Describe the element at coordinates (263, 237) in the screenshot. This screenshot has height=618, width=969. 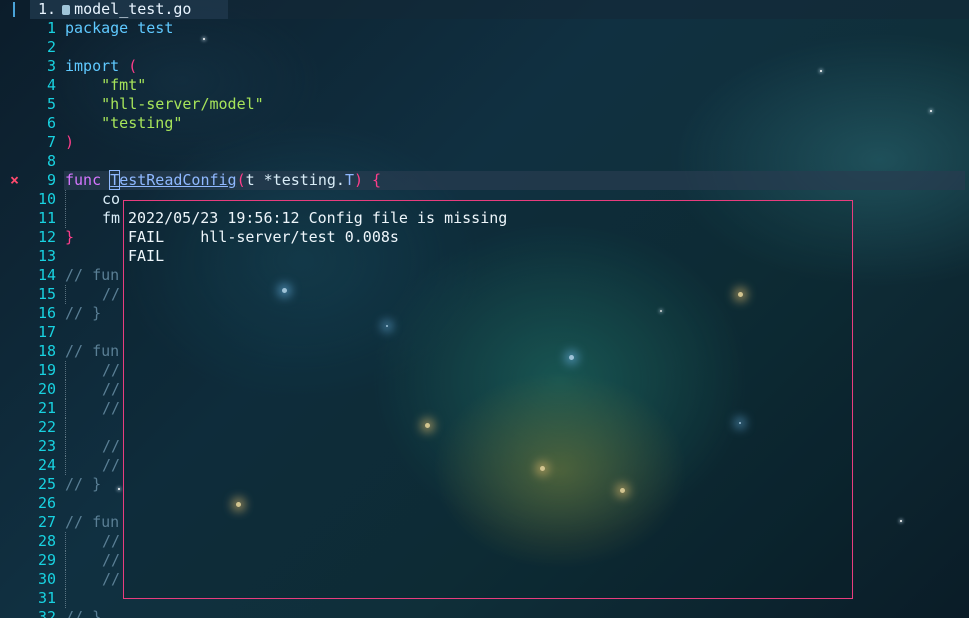
I see `output-line: FAIL hll-server/test 0.008s` at that location.